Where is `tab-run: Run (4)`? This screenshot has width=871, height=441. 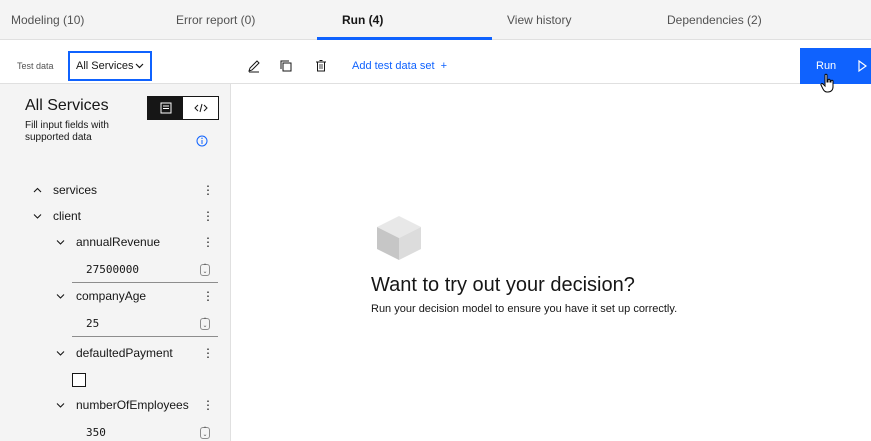 tab-run: Run (4) is located at coordinates (362, 20).